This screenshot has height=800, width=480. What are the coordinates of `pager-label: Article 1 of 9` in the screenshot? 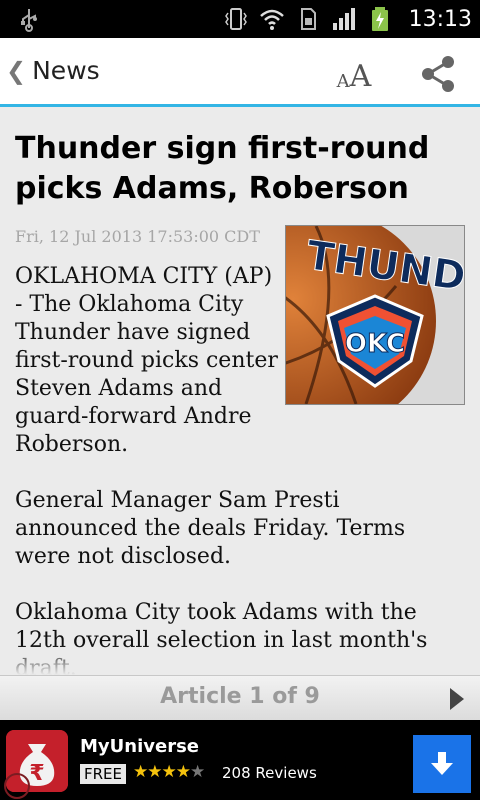 It's located at (240, 696).